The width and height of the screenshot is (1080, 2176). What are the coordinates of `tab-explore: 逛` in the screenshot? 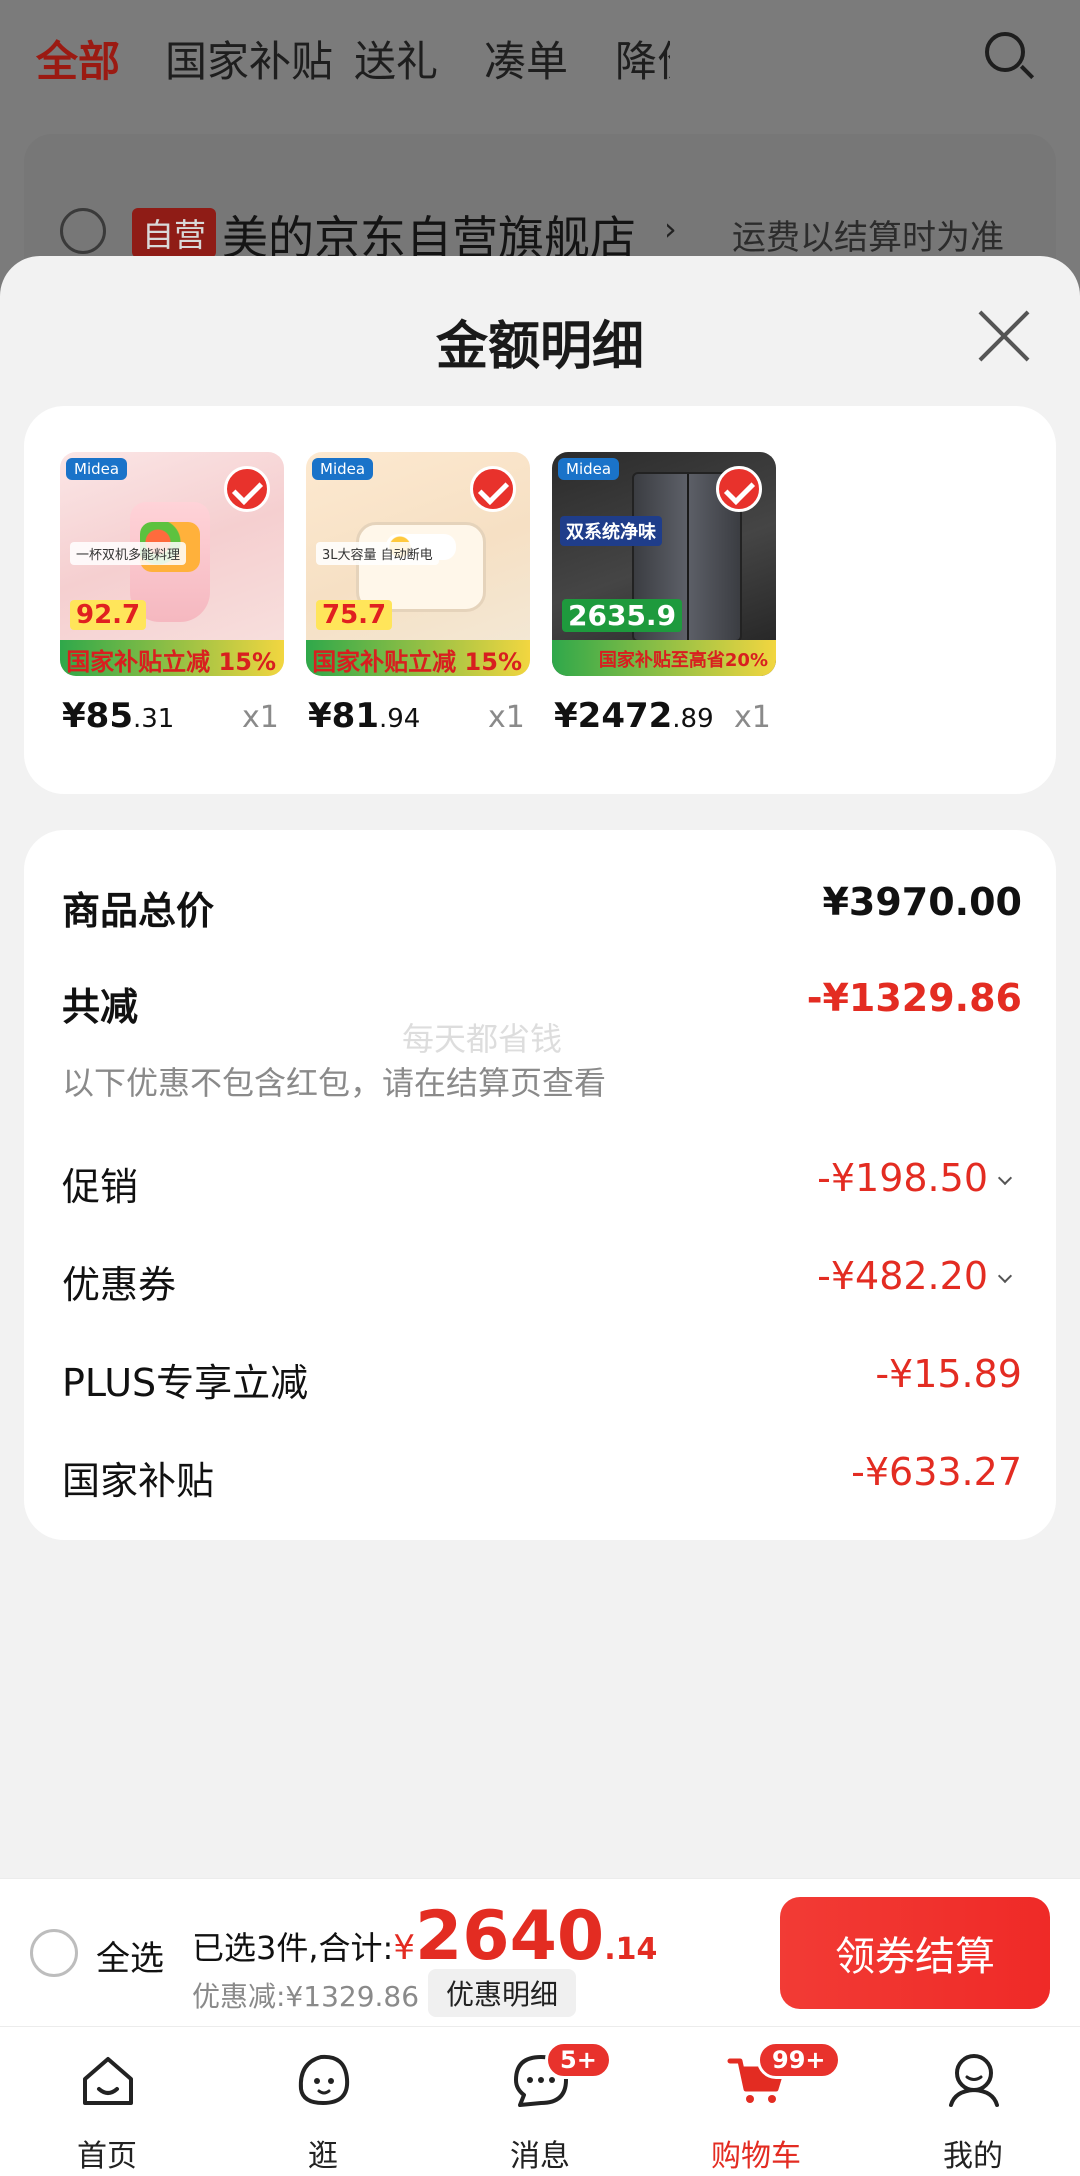 It's located at (323, 2101).